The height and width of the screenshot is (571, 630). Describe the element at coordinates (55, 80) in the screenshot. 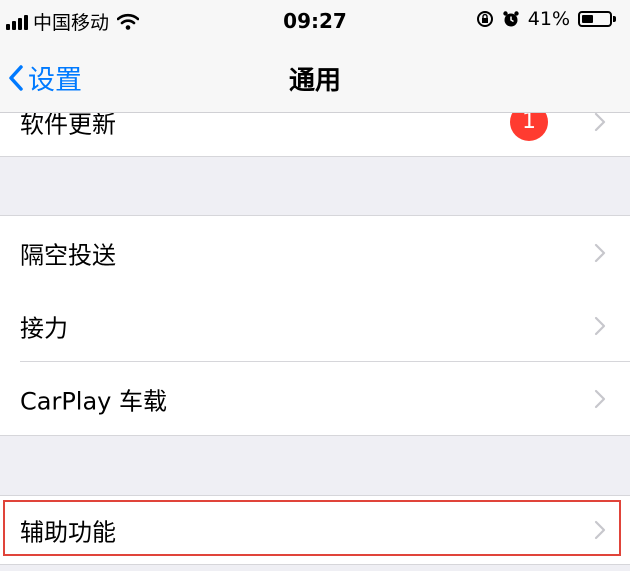

I see `back-button-label: 设置` at that location.